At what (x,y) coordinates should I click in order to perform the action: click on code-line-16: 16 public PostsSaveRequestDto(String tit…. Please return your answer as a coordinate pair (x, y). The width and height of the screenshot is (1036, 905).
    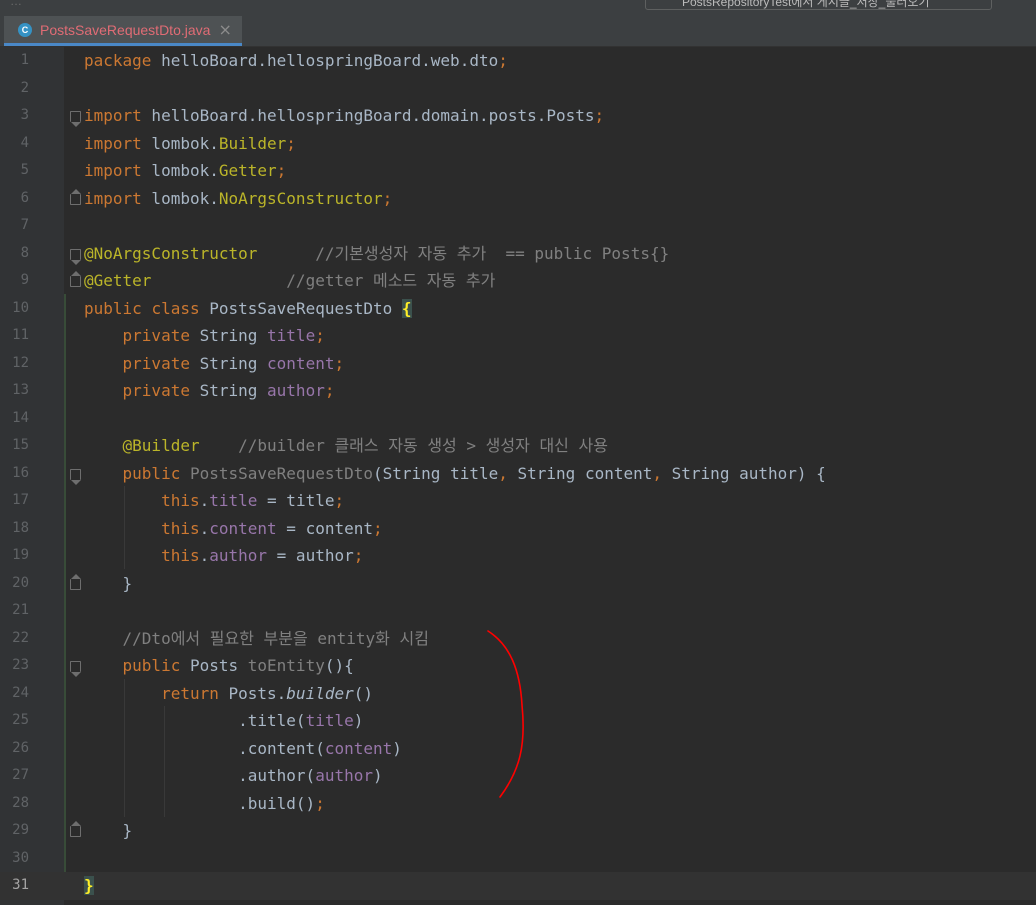
    Looking at the image, I should click on (518, 474).